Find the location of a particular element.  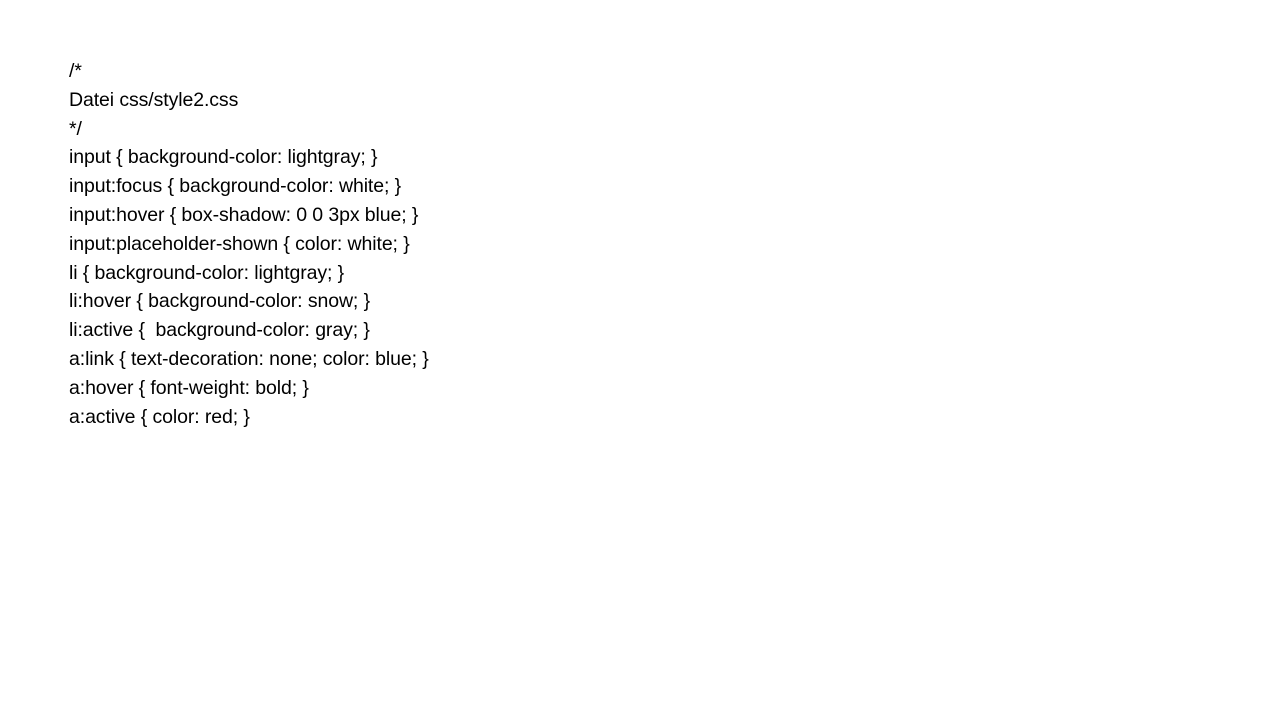

filename-comment-line: Datei css/style2.css is located at coordinates (154, 99).